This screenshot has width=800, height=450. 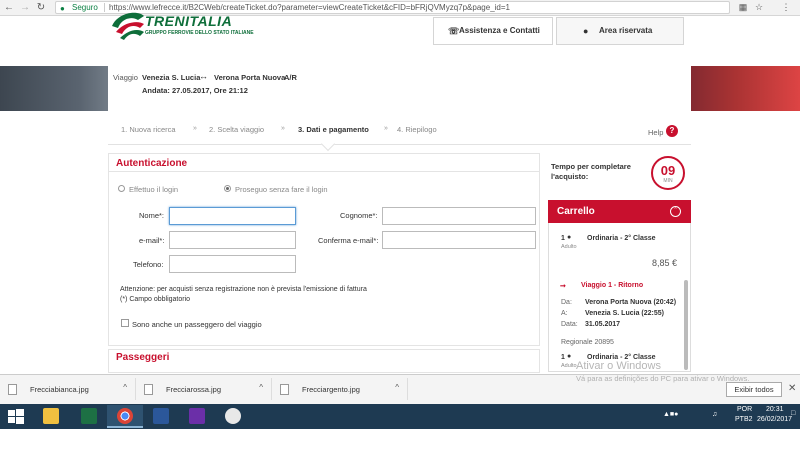 What do you see at coordinates (154, 189) in the screenshot?
I see `login-option-label: Effettuo il login` at bounding box center [154, 189].